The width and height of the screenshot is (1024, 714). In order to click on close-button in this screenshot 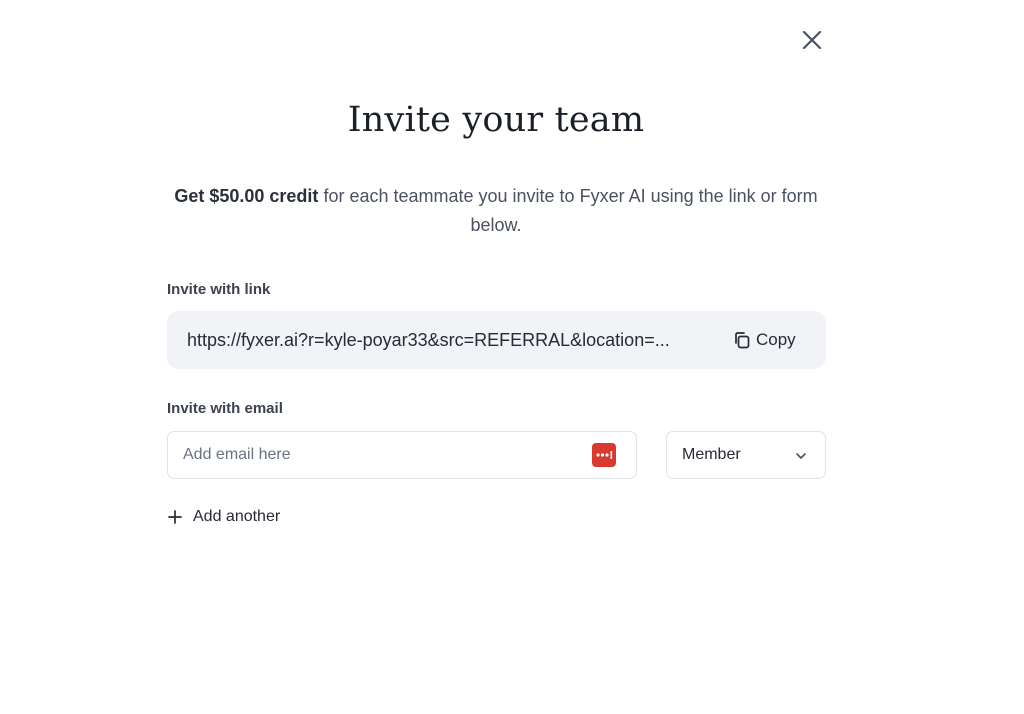, I will do `click(812, 40)`.